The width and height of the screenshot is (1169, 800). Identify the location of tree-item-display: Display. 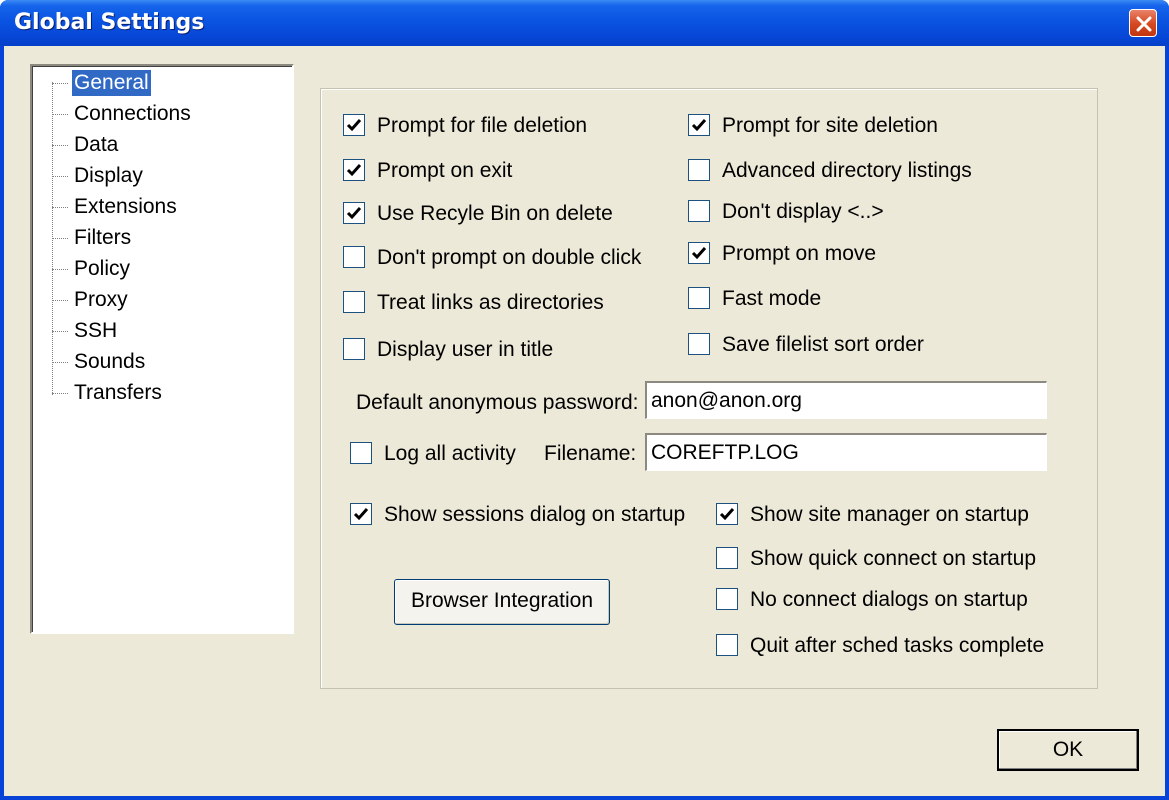
(152, 176).